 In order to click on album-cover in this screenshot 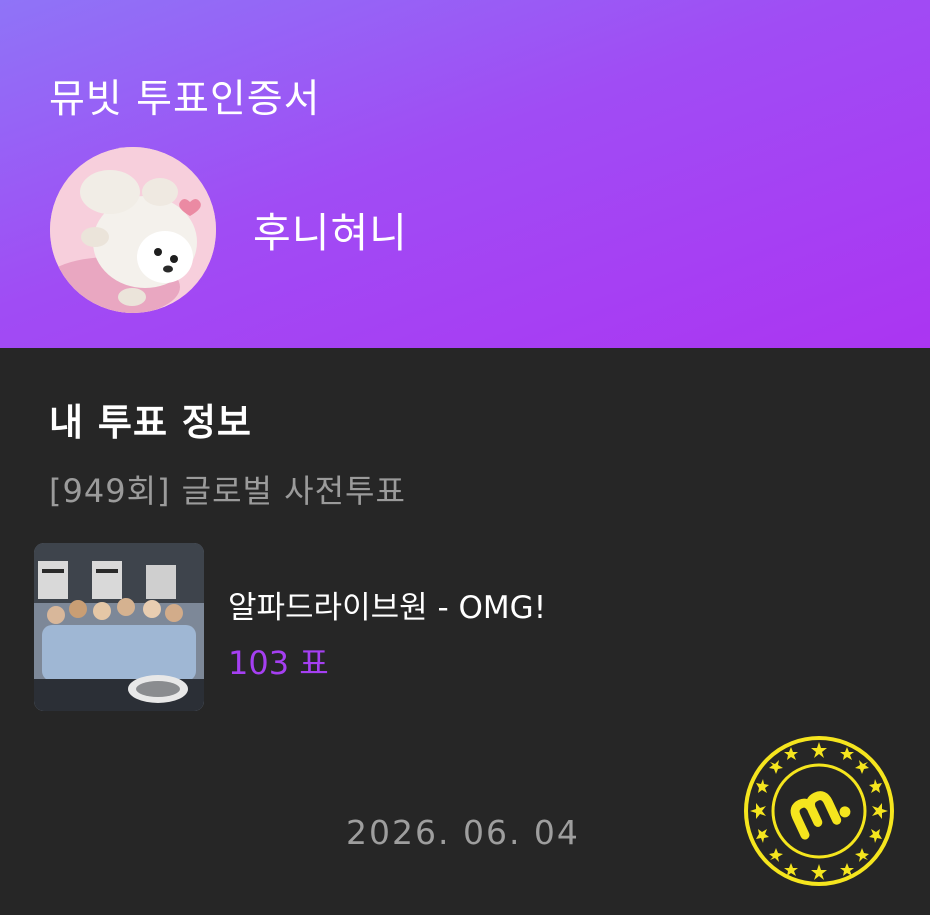, I will do `click(119, 627)`.